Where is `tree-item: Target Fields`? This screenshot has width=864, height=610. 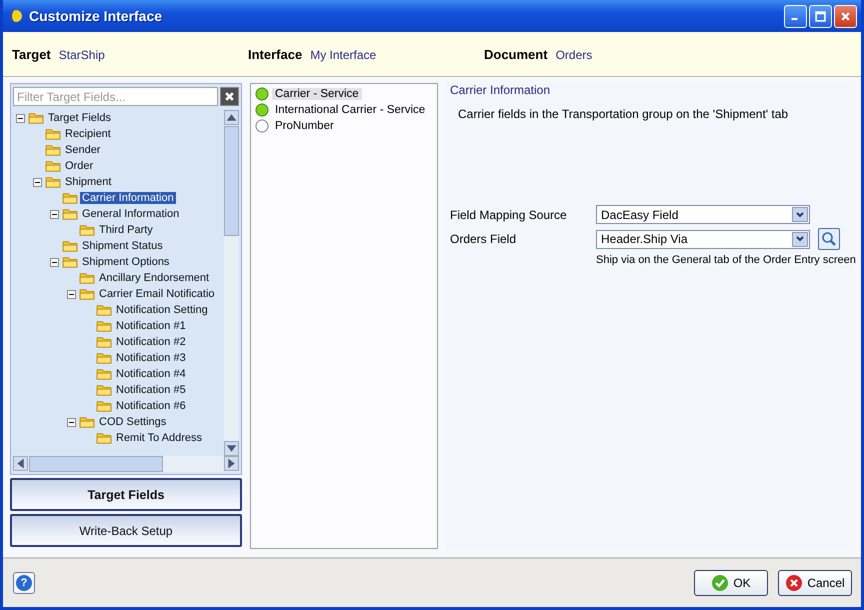 tree-item: Target Fields is located at coordinates (79, 118).